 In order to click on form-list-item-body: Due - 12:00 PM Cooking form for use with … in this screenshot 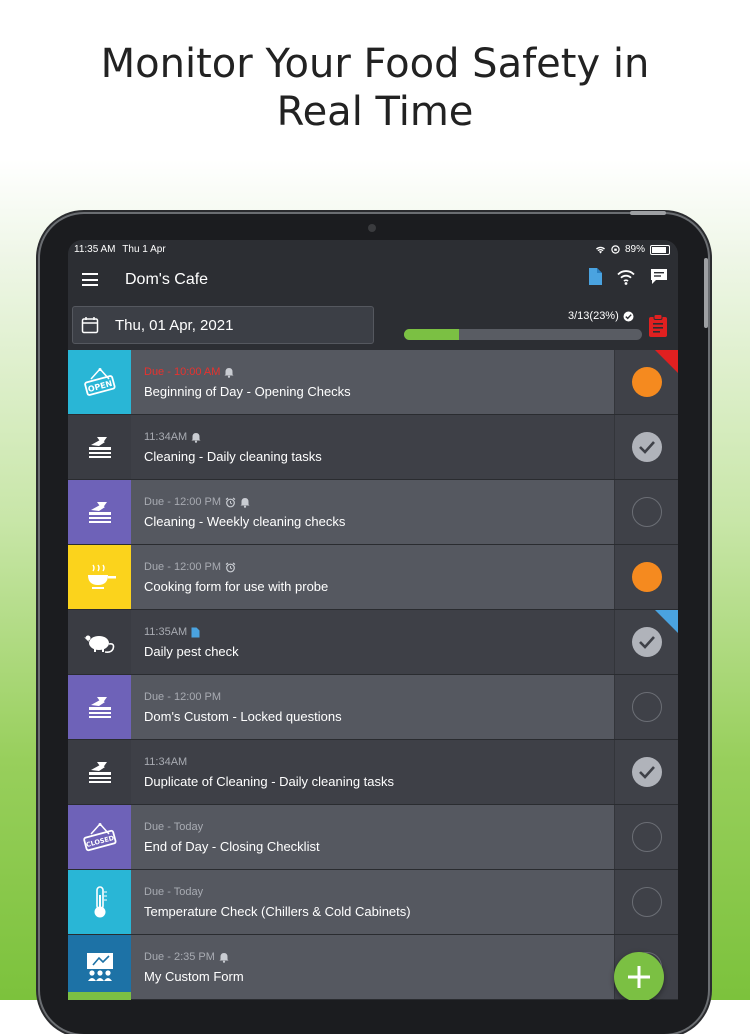, I will do `click(372, 577)`.